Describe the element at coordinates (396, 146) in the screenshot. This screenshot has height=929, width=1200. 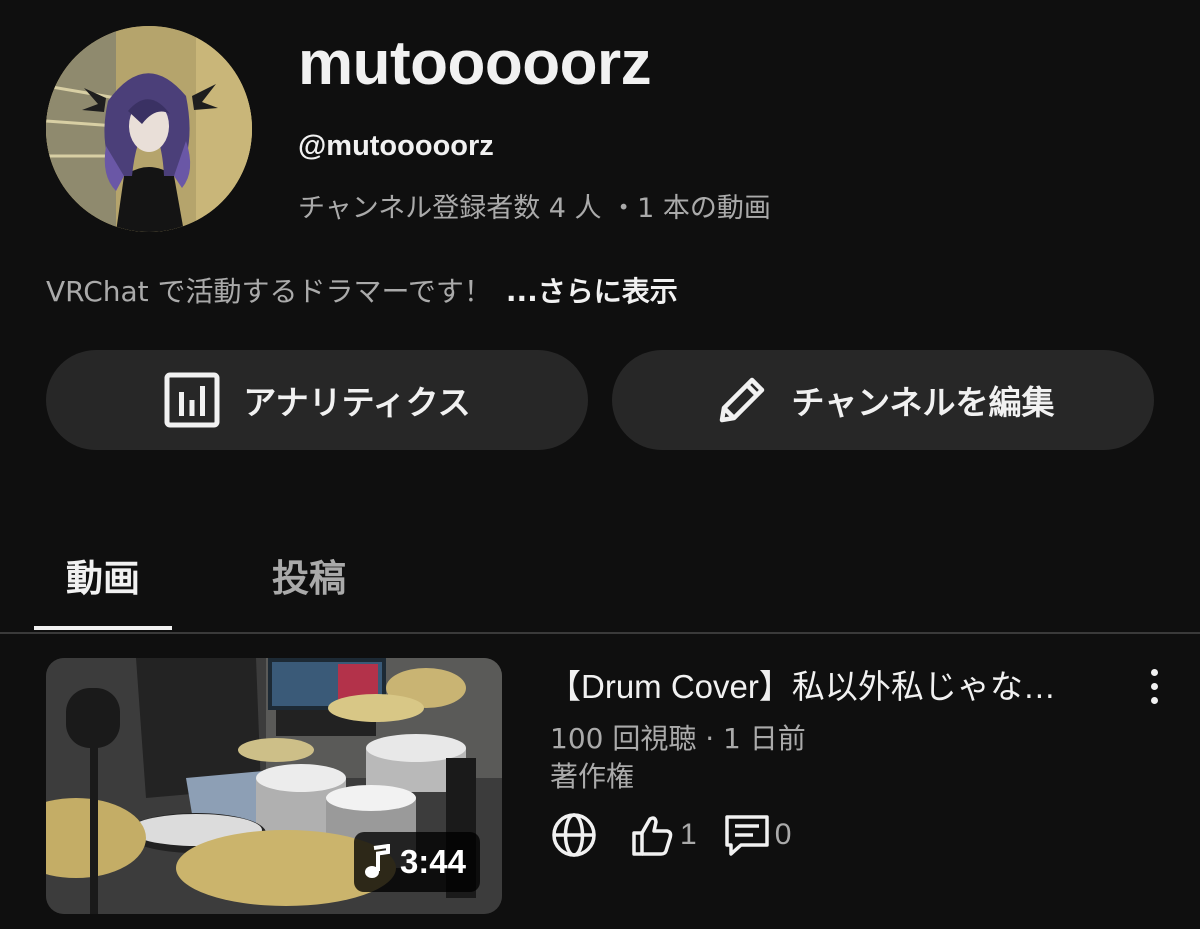
I see `channel-handle: @mutooooorz` at that location.